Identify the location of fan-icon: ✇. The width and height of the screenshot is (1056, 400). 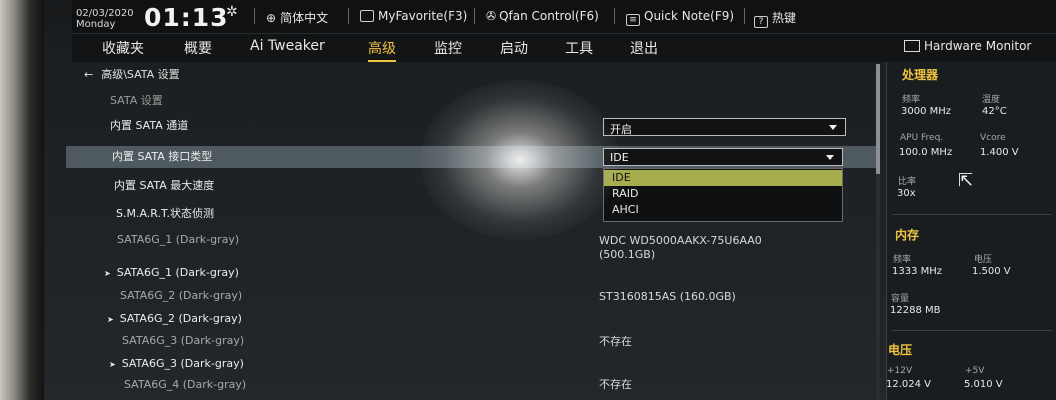
(491, 16).